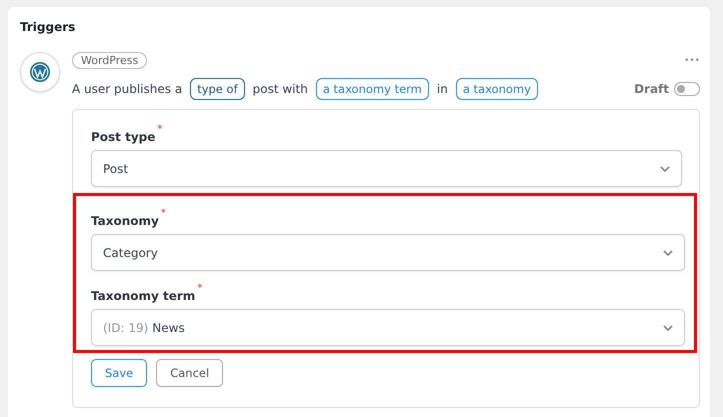 This screenshot has height=417, width=723. Describe the element at coordinates (190, 373) in the screenshot. I see `cancel-button: Cancel` at that location.